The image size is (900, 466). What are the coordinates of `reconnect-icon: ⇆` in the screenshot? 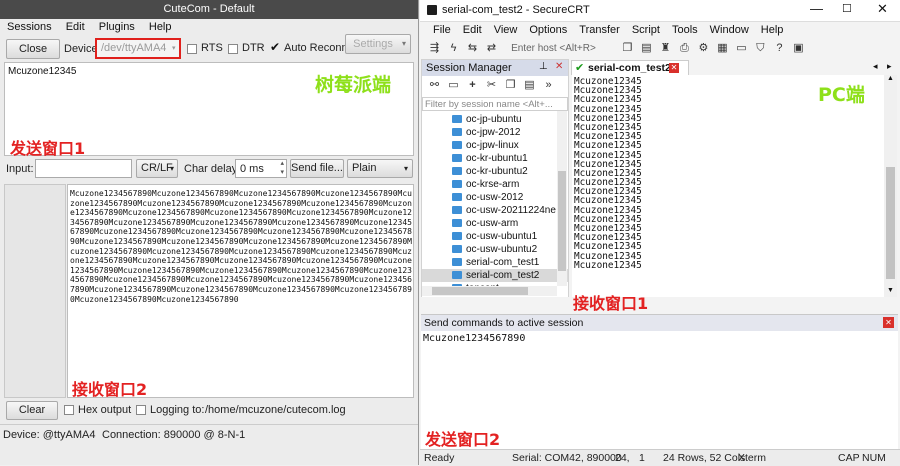 It's located at (472, 48).